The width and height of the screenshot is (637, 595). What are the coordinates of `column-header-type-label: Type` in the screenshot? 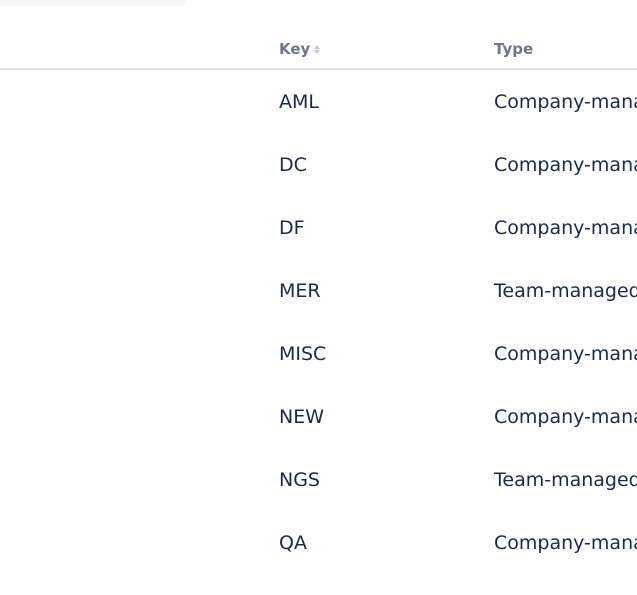 It's located at (514, 49).